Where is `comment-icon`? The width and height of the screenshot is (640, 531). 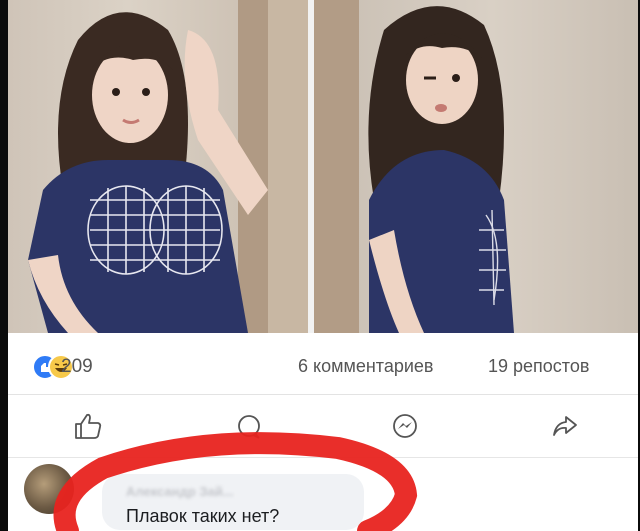 comment-icon is located at coordinates (249, 426).